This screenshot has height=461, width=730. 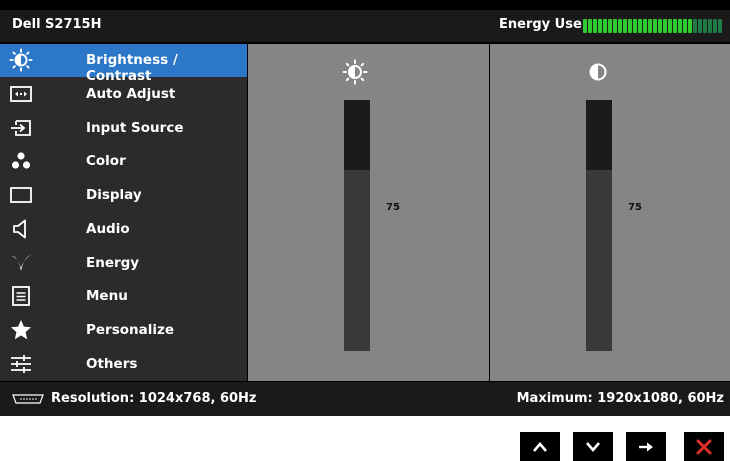 I want to click on menu-item-label: Menu, so click(x=107, y=296).